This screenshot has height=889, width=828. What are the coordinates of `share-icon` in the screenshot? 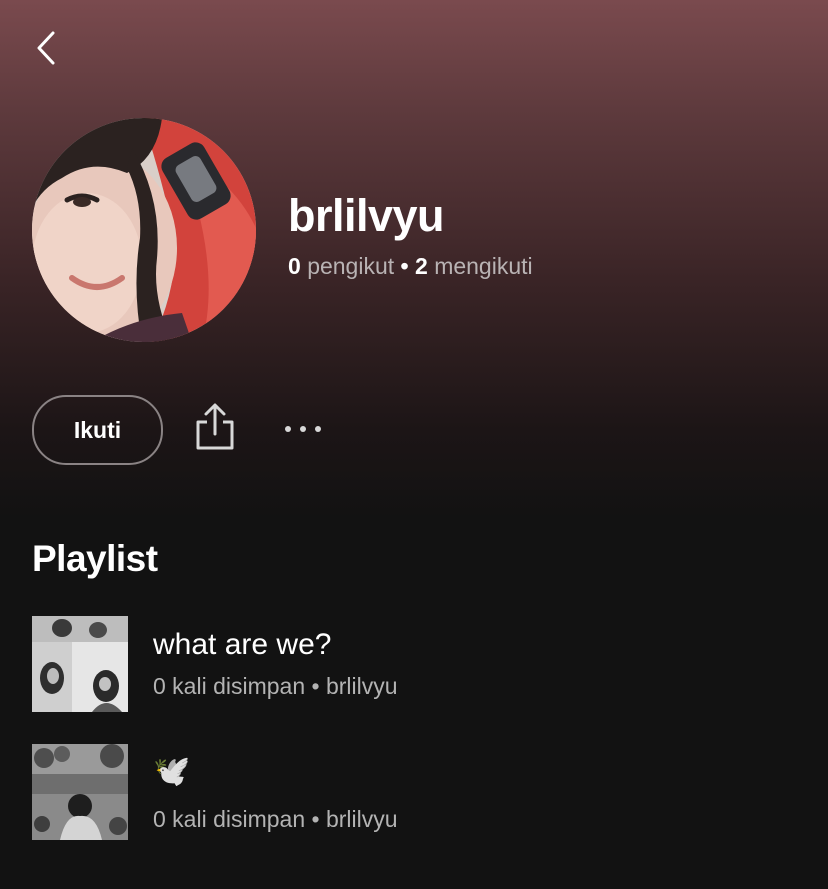 It's located at (215, 426).